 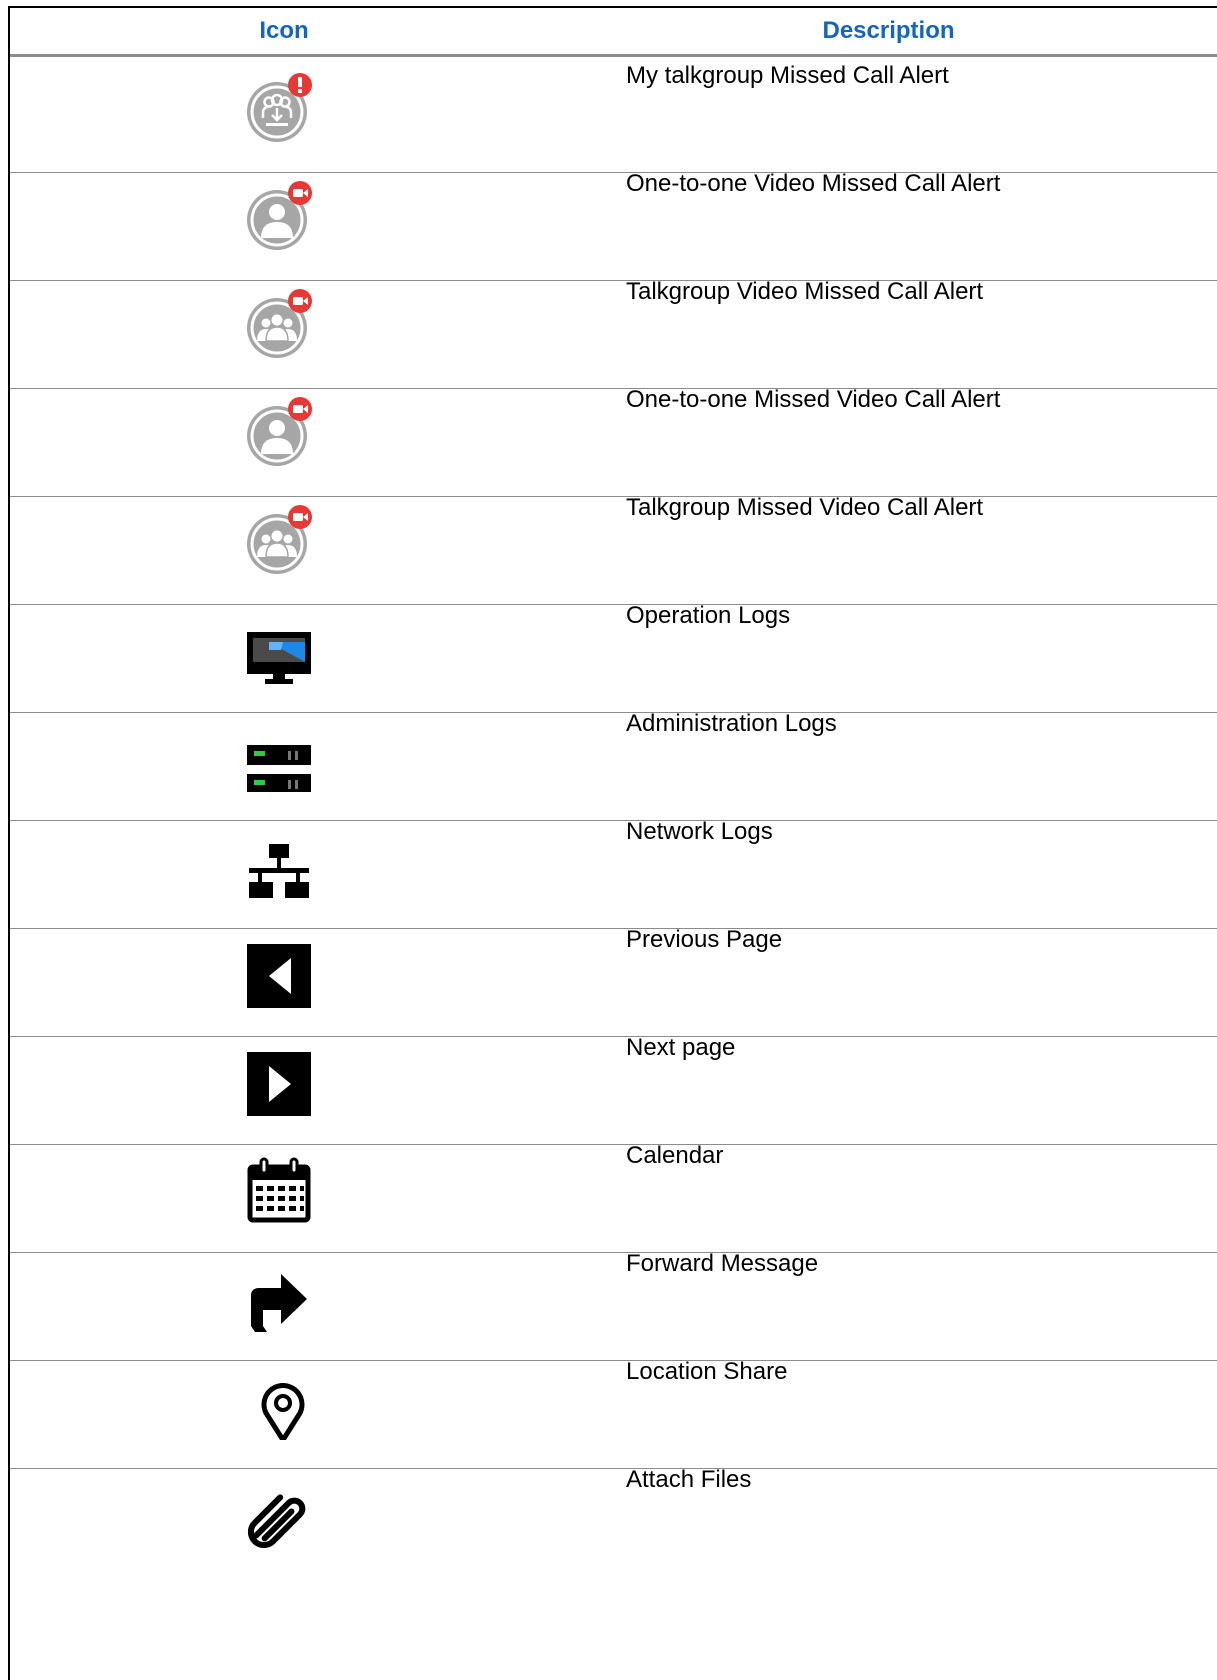 I want to click on monitor-icon, so click(x=279, y=648).